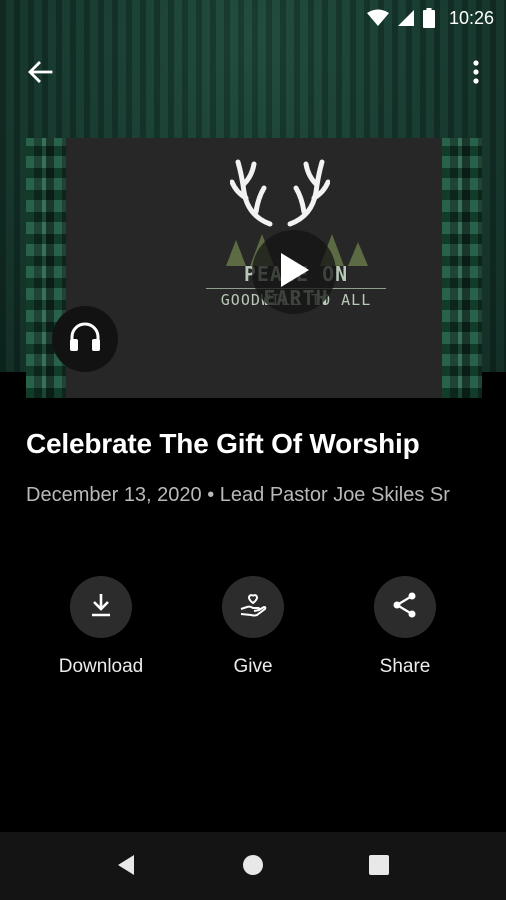  I want to click on share-button: Share, so click(405, 627).